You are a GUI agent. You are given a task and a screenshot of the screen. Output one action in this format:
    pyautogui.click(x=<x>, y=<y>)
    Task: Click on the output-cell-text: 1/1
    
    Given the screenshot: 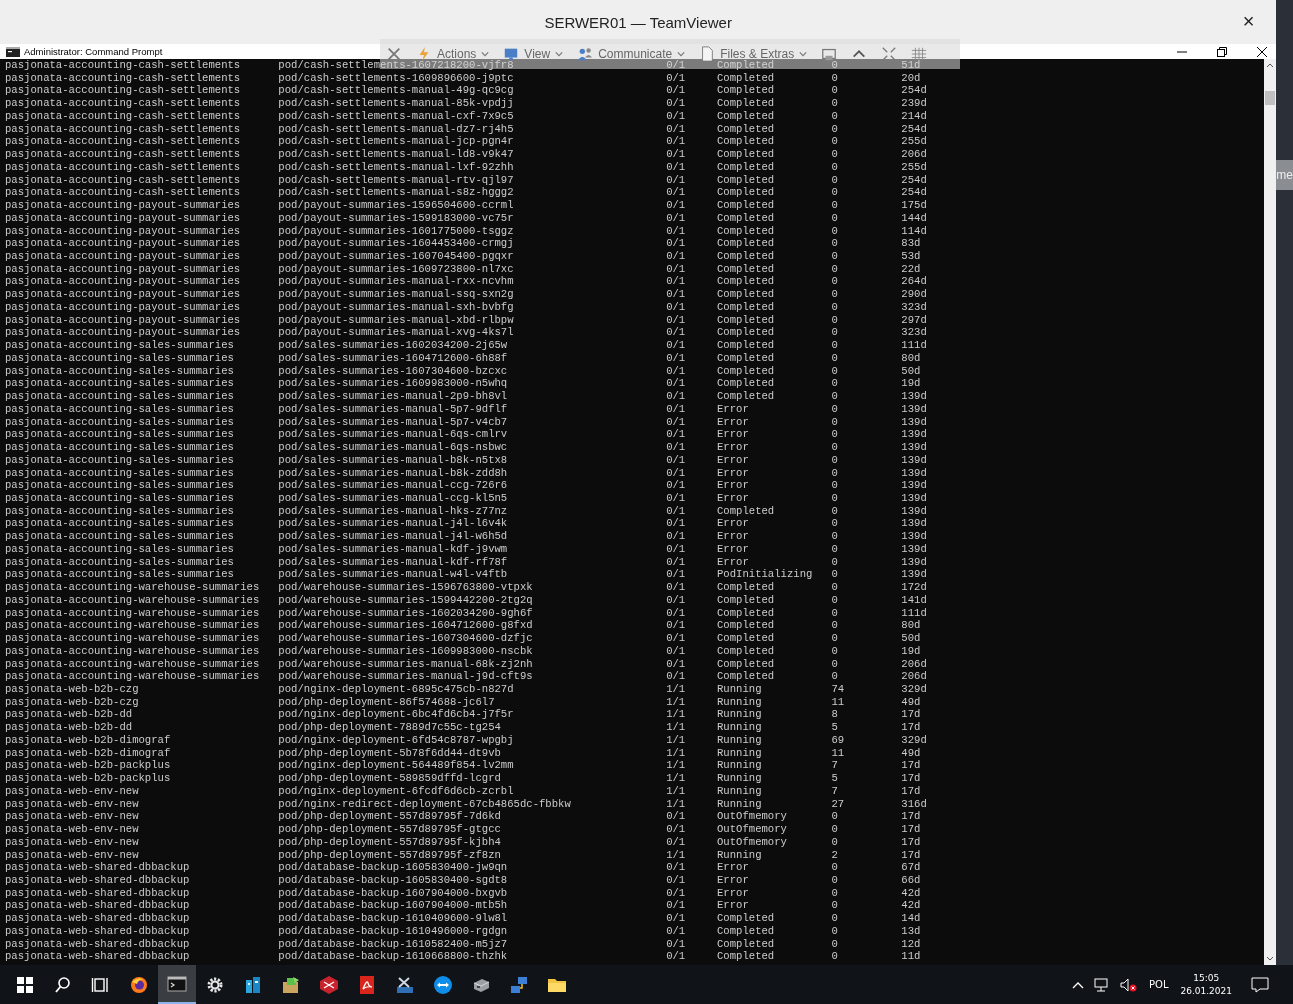 What is the action you would take?
    pyautogui.click(x=676, y=778)
    